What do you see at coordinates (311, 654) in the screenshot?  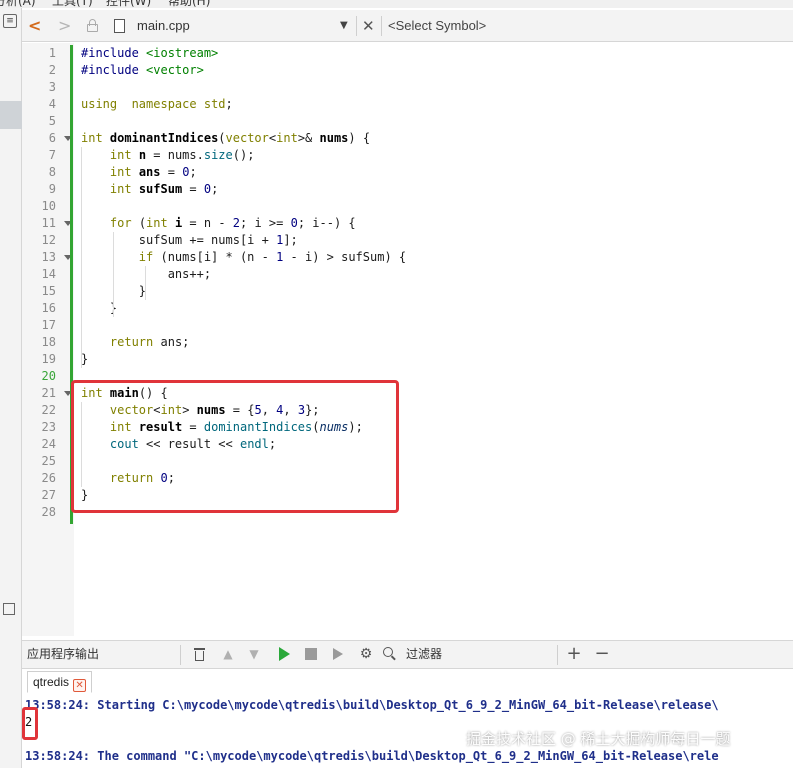 I see `stop-icon` at bounding box center [311, 654].